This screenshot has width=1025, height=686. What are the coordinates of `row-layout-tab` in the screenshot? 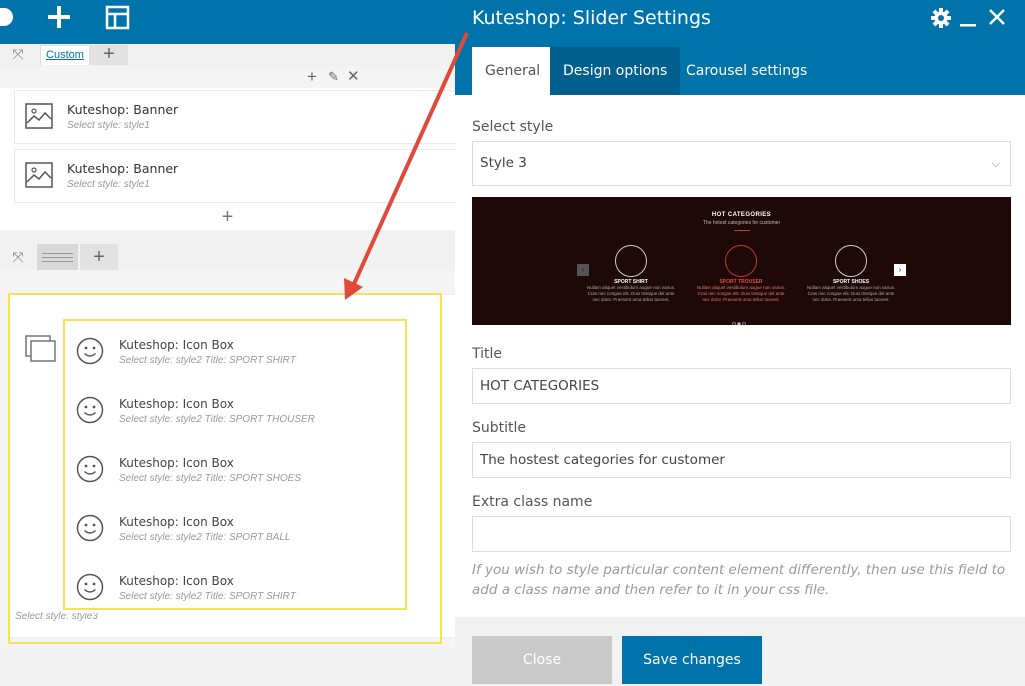 It's located at (57, 257).